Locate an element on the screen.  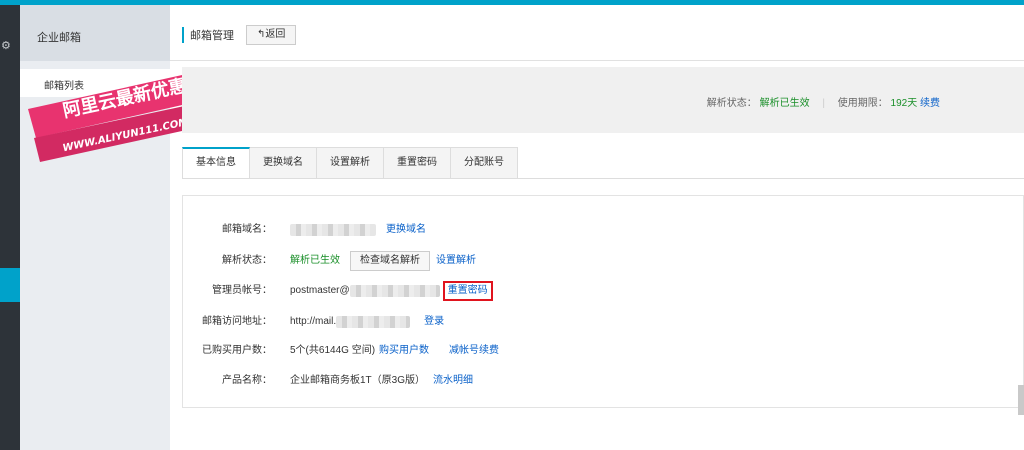
sidebar-item-label: 邮箱列表 is located at coordinates (64, 86).